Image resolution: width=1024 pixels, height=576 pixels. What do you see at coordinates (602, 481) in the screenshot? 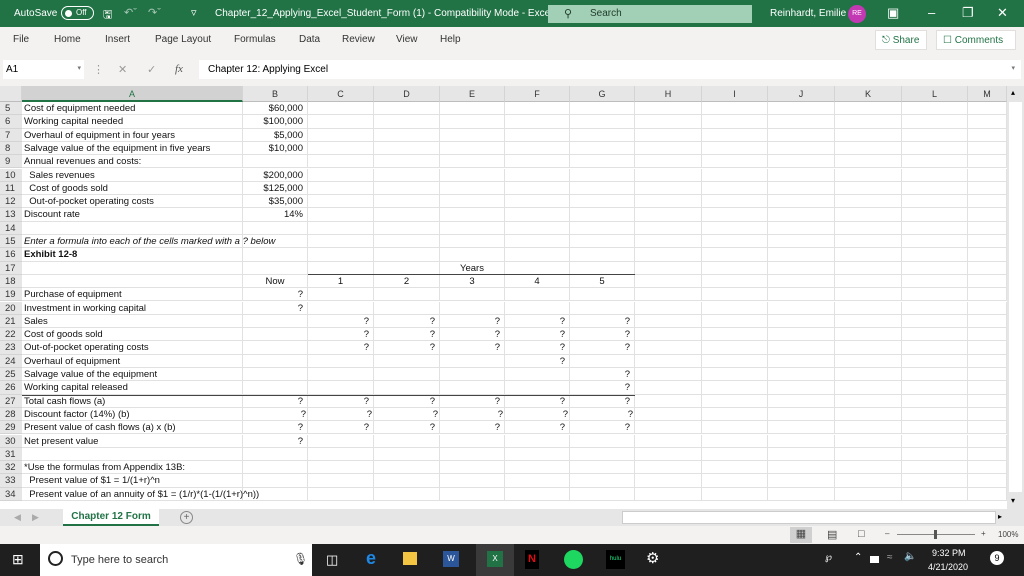
I see `cell-g33` at bounding box center [602, 481].